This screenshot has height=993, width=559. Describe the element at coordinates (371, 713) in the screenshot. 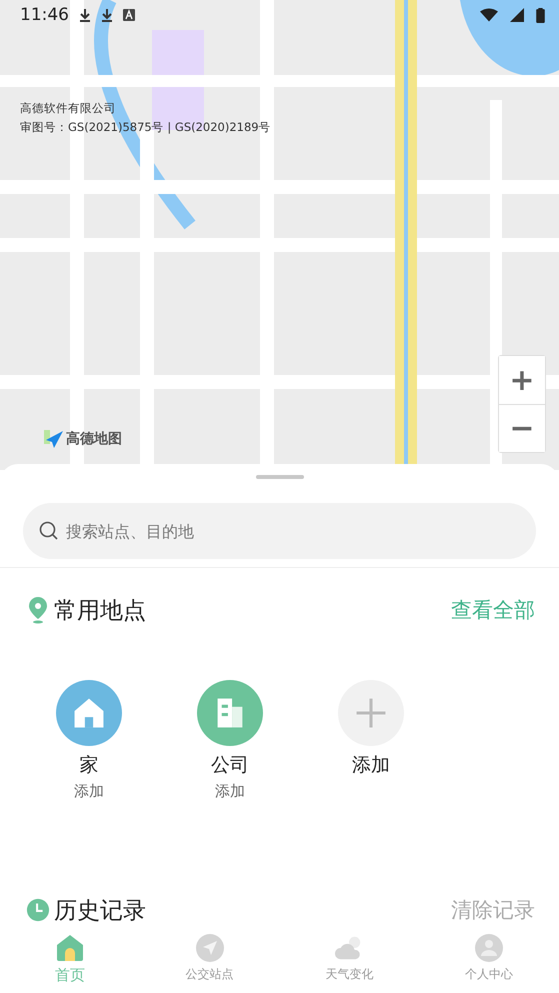

I see `add-icon` at that location.